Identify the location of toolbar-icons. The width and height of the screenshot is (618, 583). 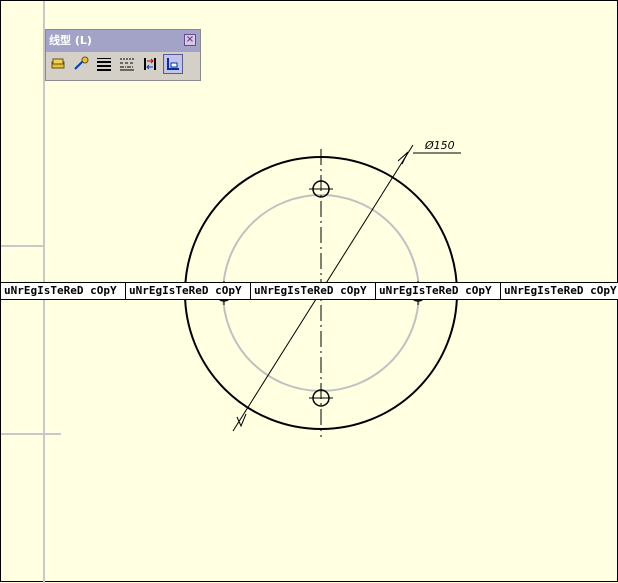
(115, 66).